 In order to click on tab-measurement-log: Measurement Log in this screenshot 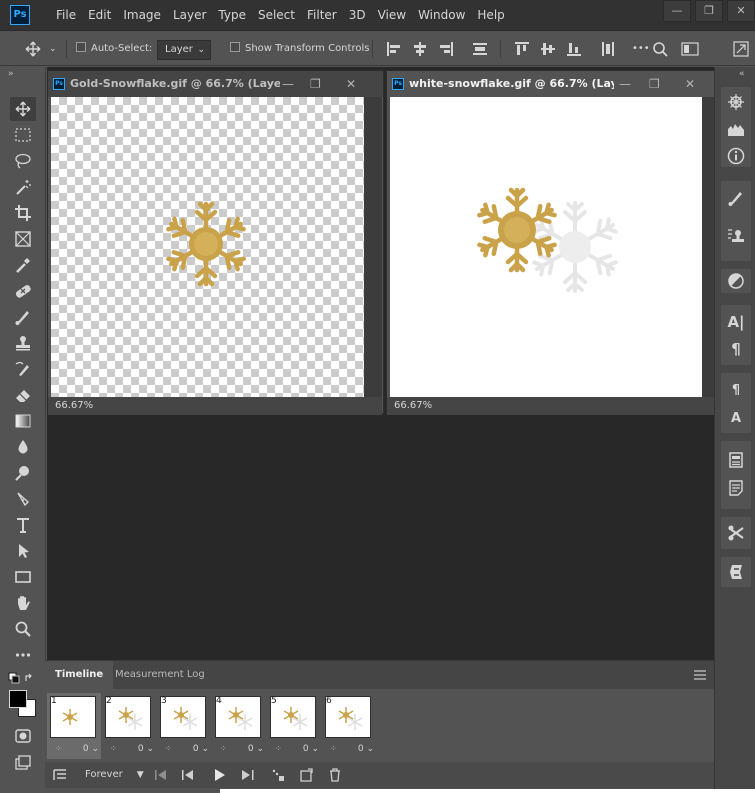, I will do `click(160, 675)`.